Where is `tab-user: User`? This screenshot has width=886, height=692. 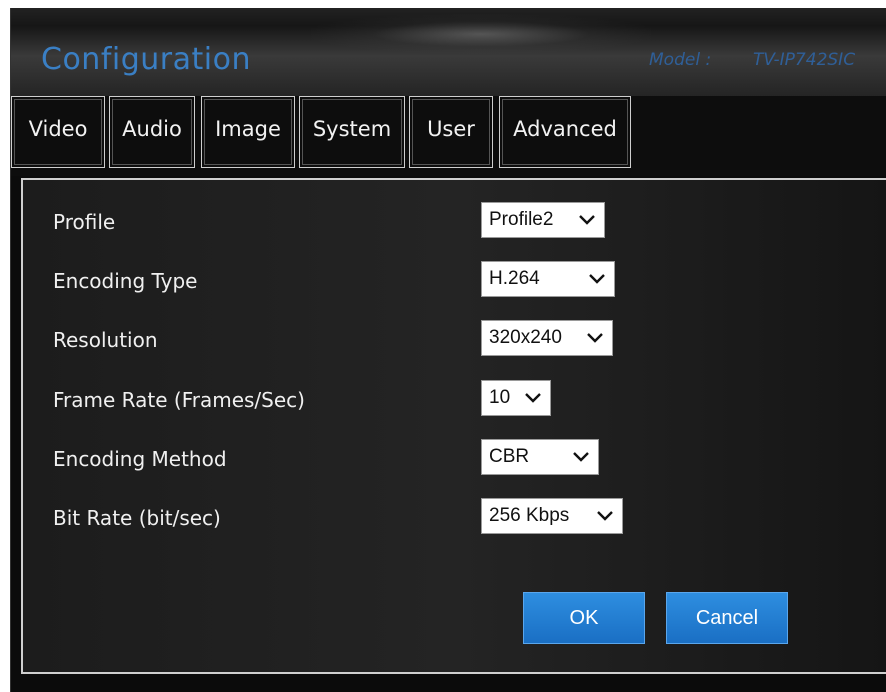
tab-user: User is located at coordinates (451, 132).